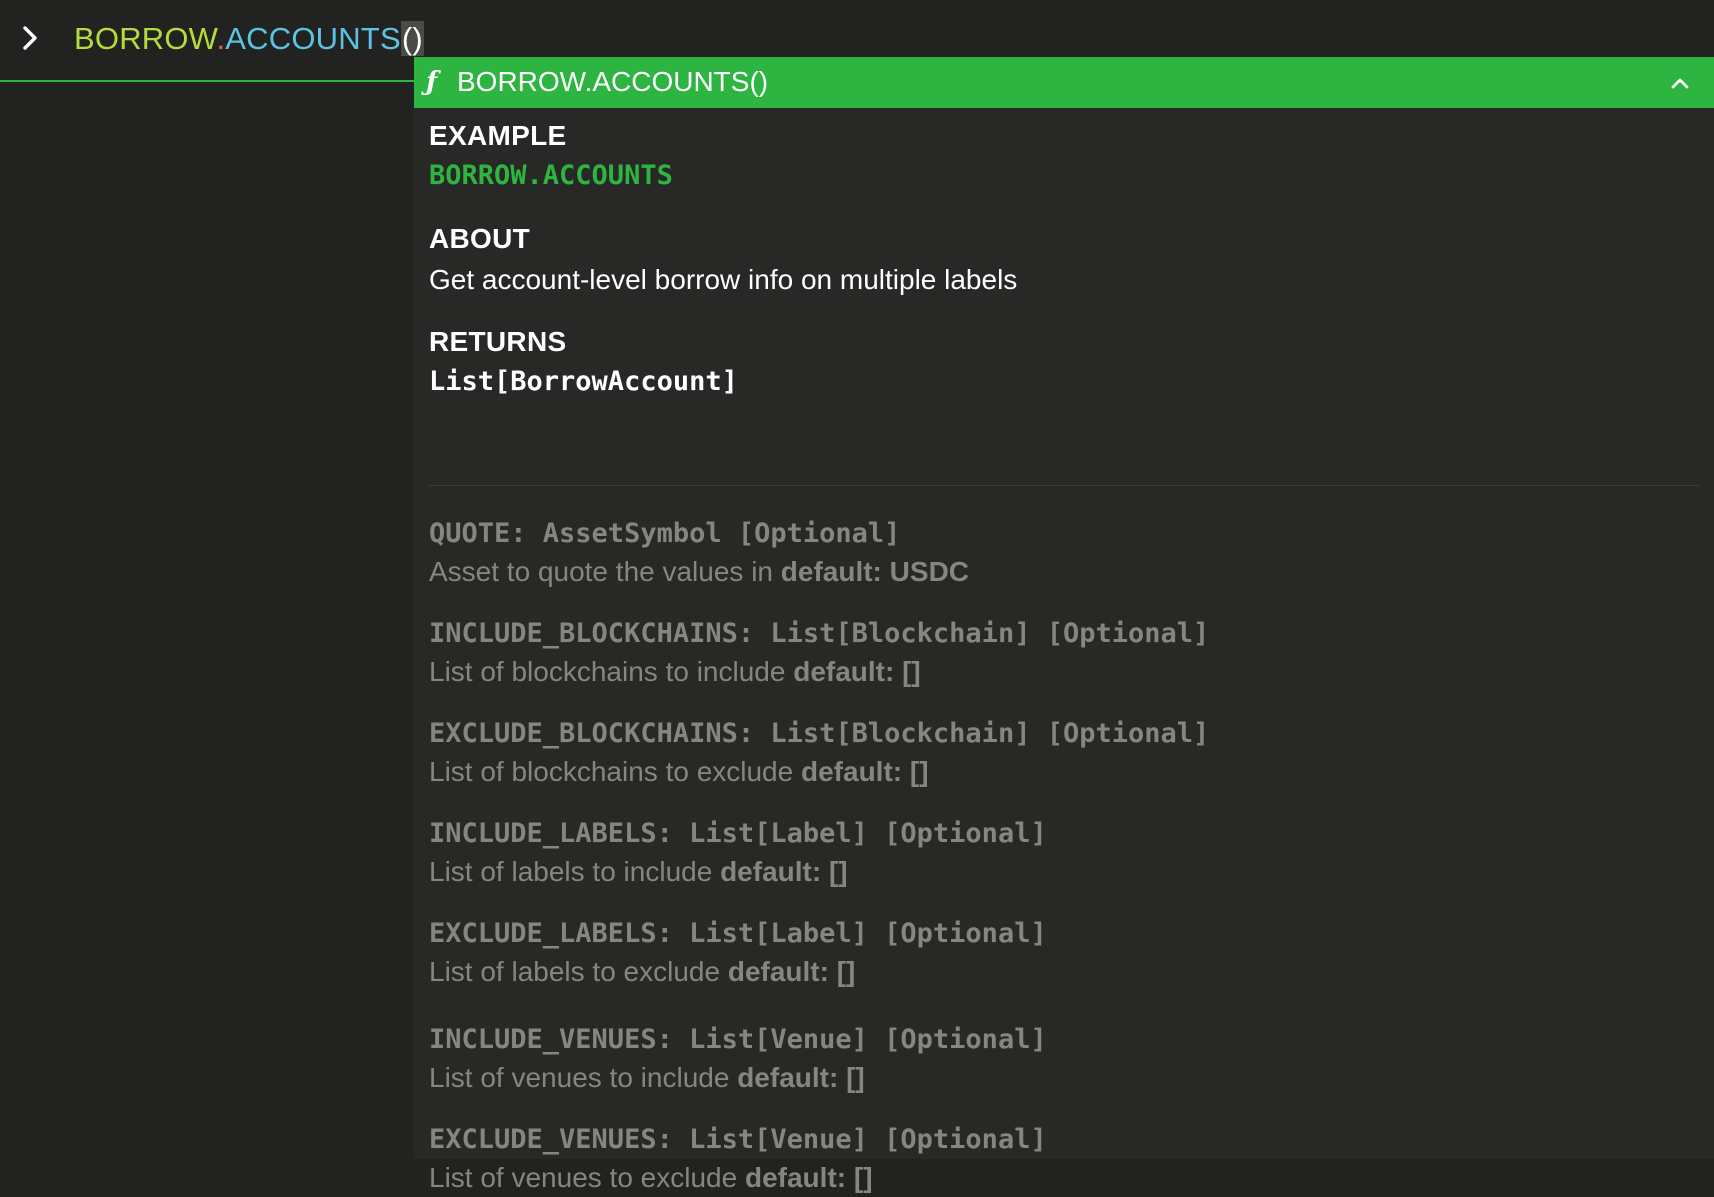 The width and height of the screenshot is (1714, 1197). Describe the element at coordinates (738, 1039) in the screenshot. I see `param-signature: INCLUDE_VENUES: List[Venue] [Optional]` at that location.